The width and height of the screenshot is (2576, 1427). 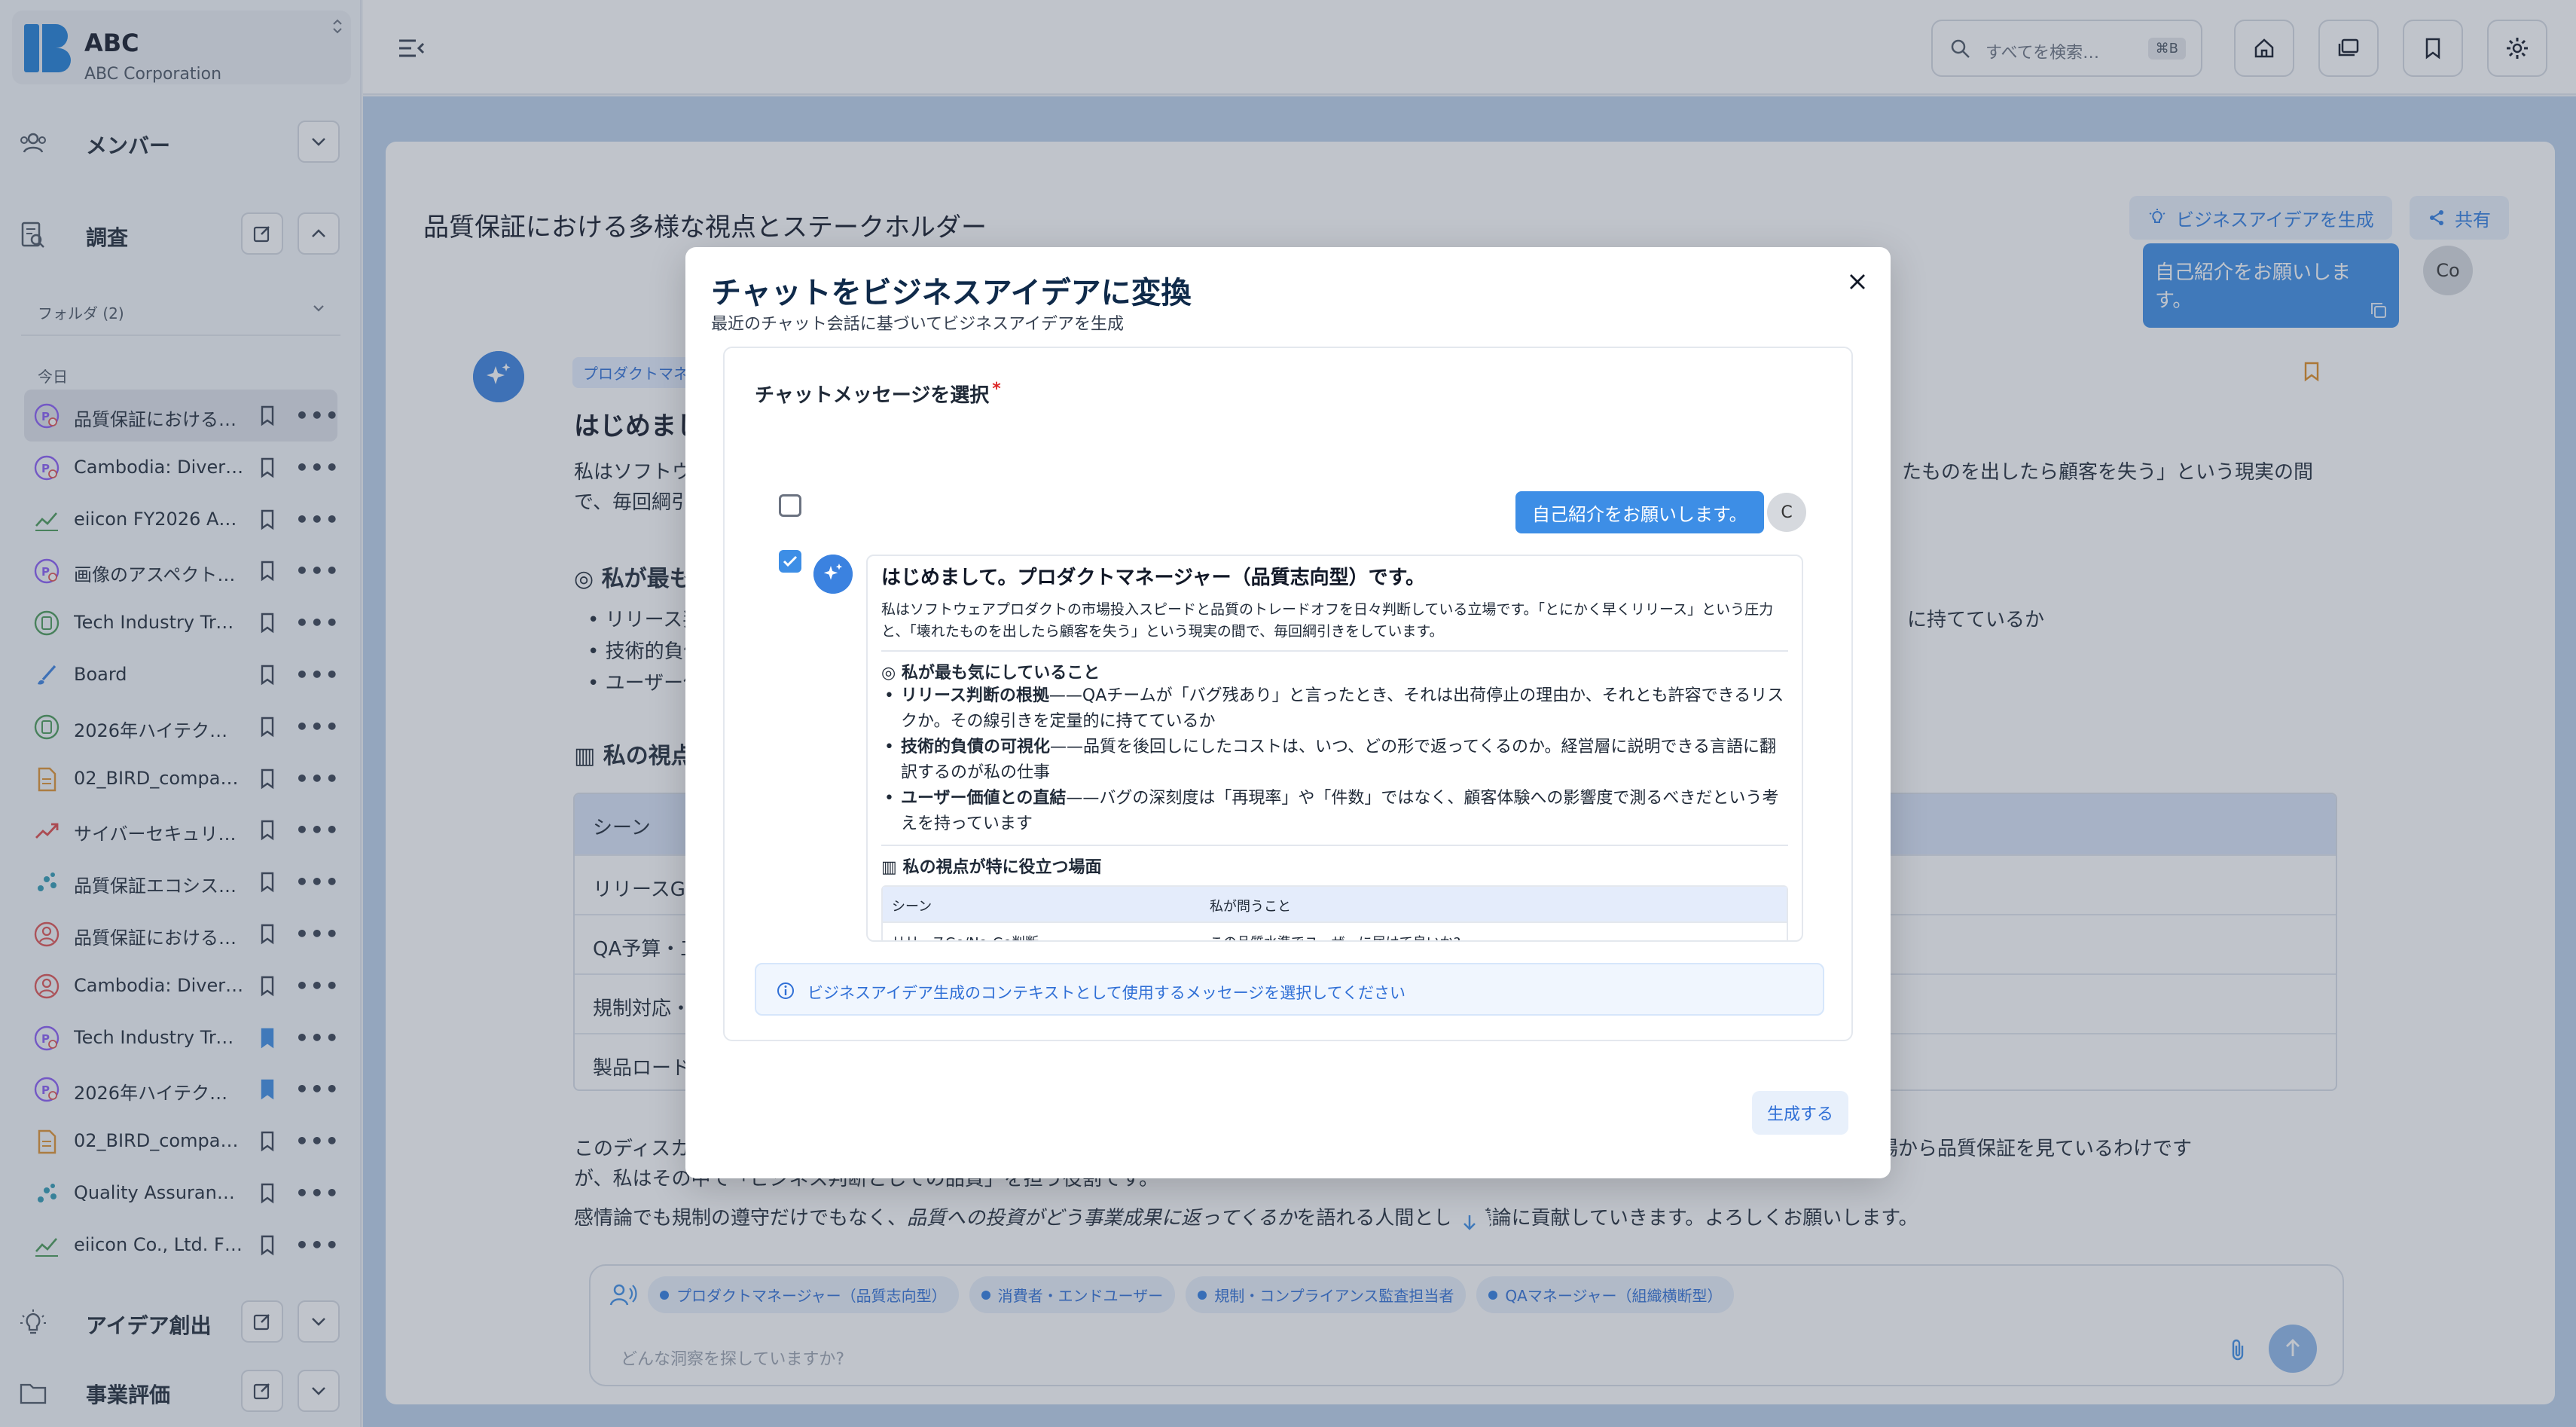 What do you see at coordinates (1001, 673) in the screenshot?
I see `preview-section1-label: 私が最も気にしていること` at bounding box center [1001, 673].